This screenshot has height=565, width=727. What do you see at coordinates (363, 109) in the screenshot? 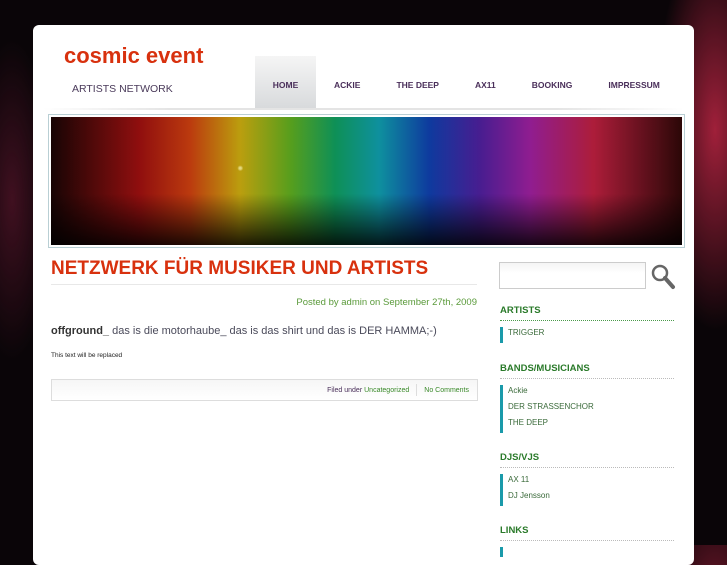
I see `nav-divider` at bounding box center [363, 109].